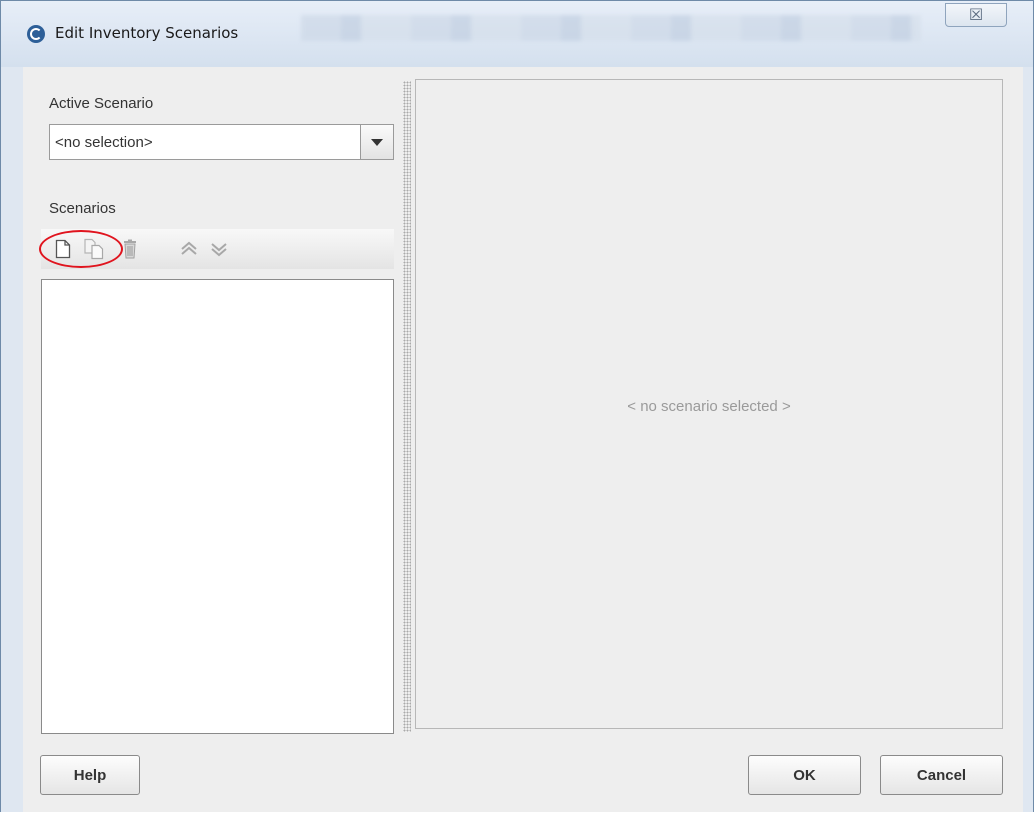  I want to click on chevron-down-icon, so click(376, 142).